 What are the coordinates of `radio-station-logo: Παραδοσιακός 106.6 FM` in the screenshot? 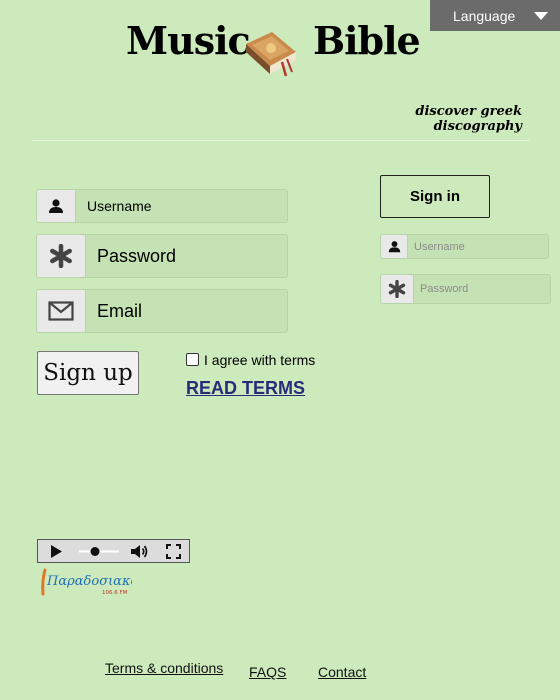 It's located at (93, 582).